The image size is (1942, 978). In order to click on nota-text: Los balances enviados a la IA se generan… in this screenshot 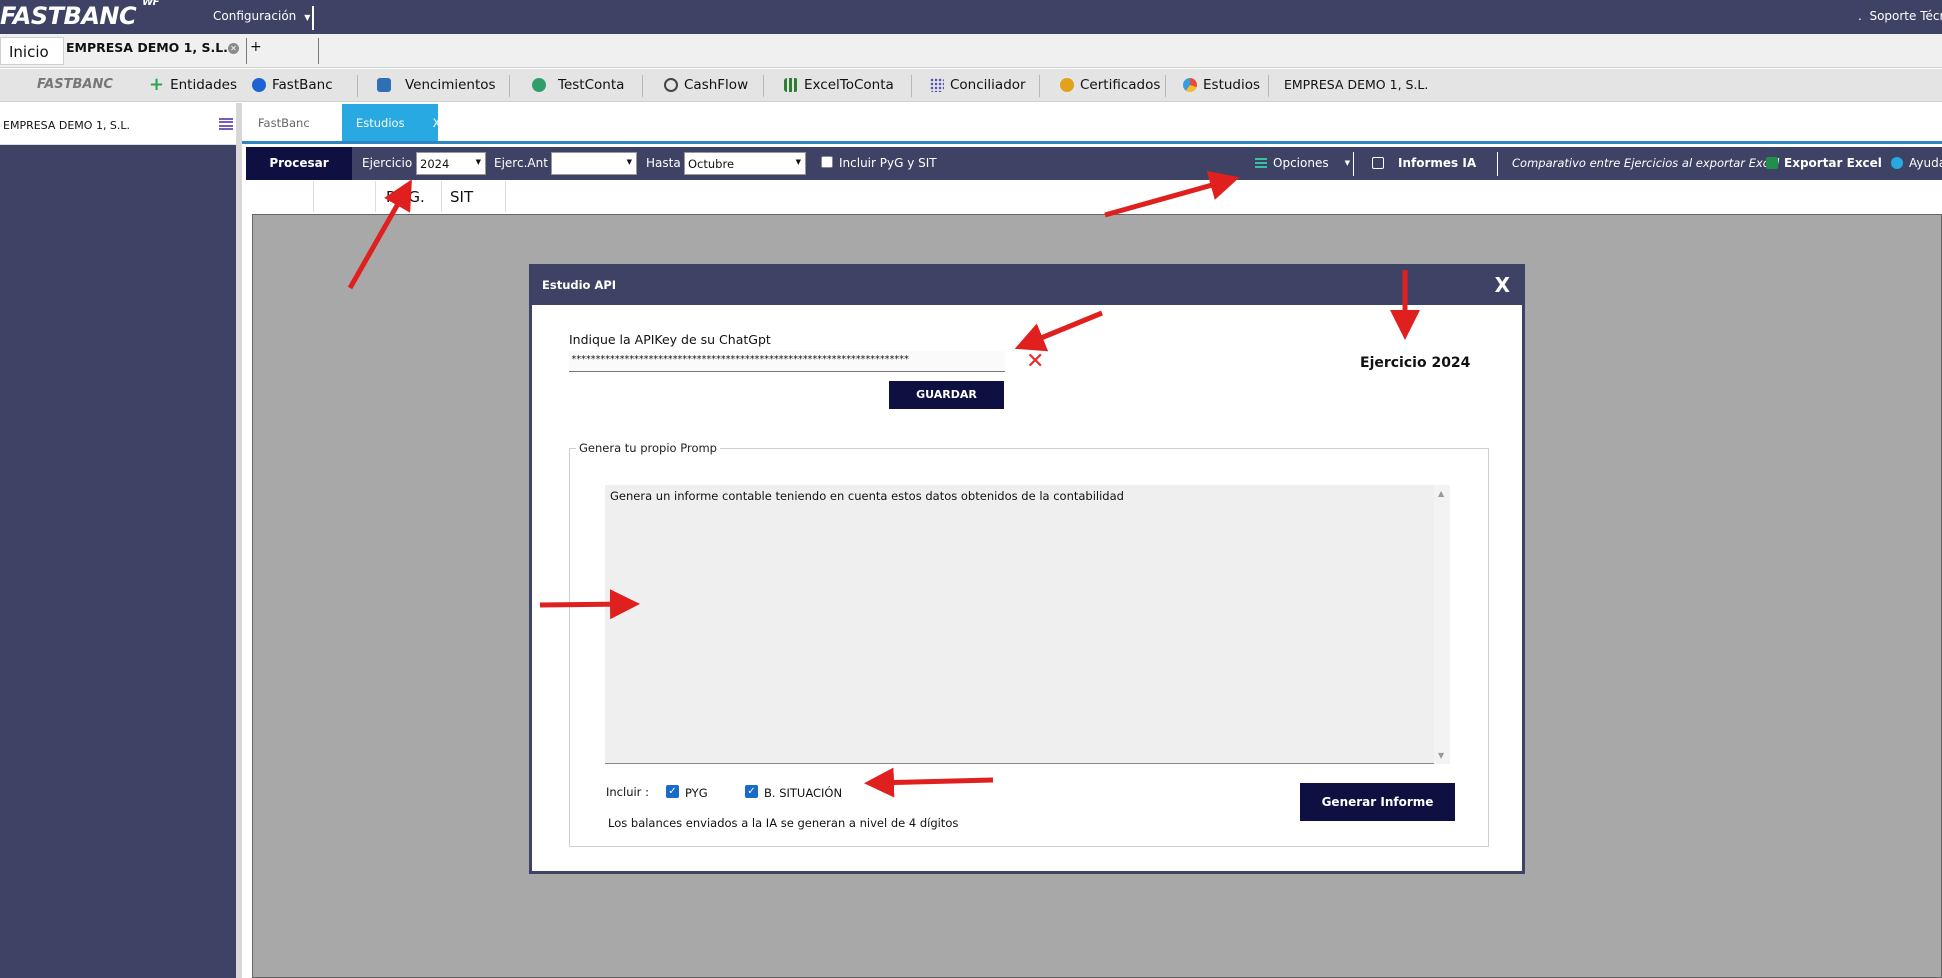, I will do `click(783, 823)`.